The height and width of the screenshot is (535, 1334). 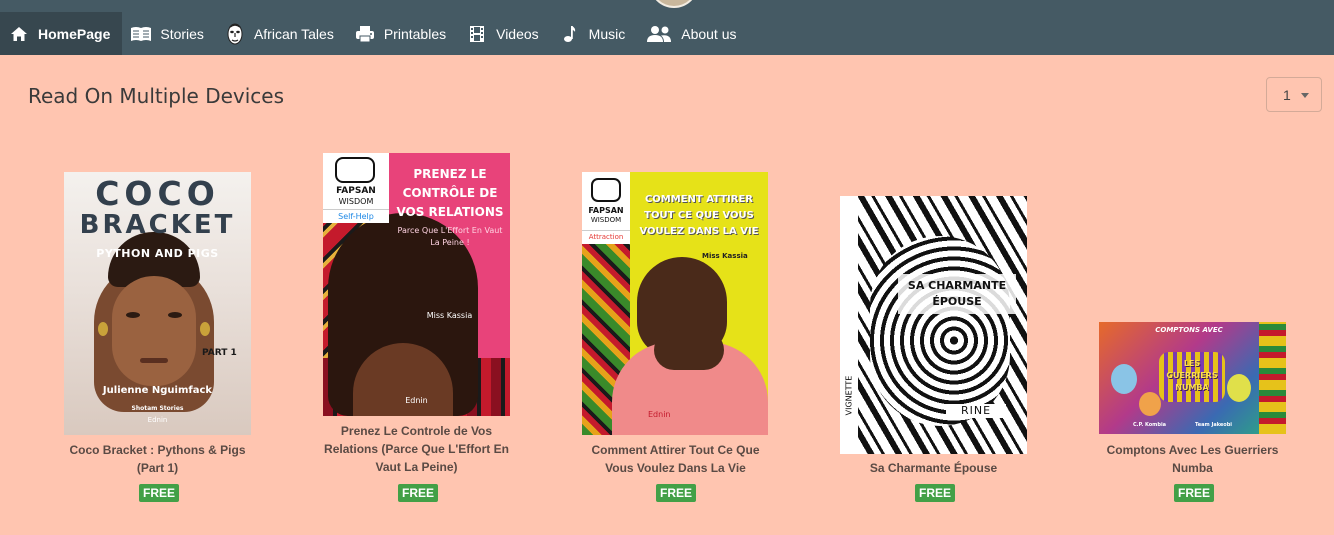 I want to click on nav-item-about-us: About us, so click(x=692, y=33).